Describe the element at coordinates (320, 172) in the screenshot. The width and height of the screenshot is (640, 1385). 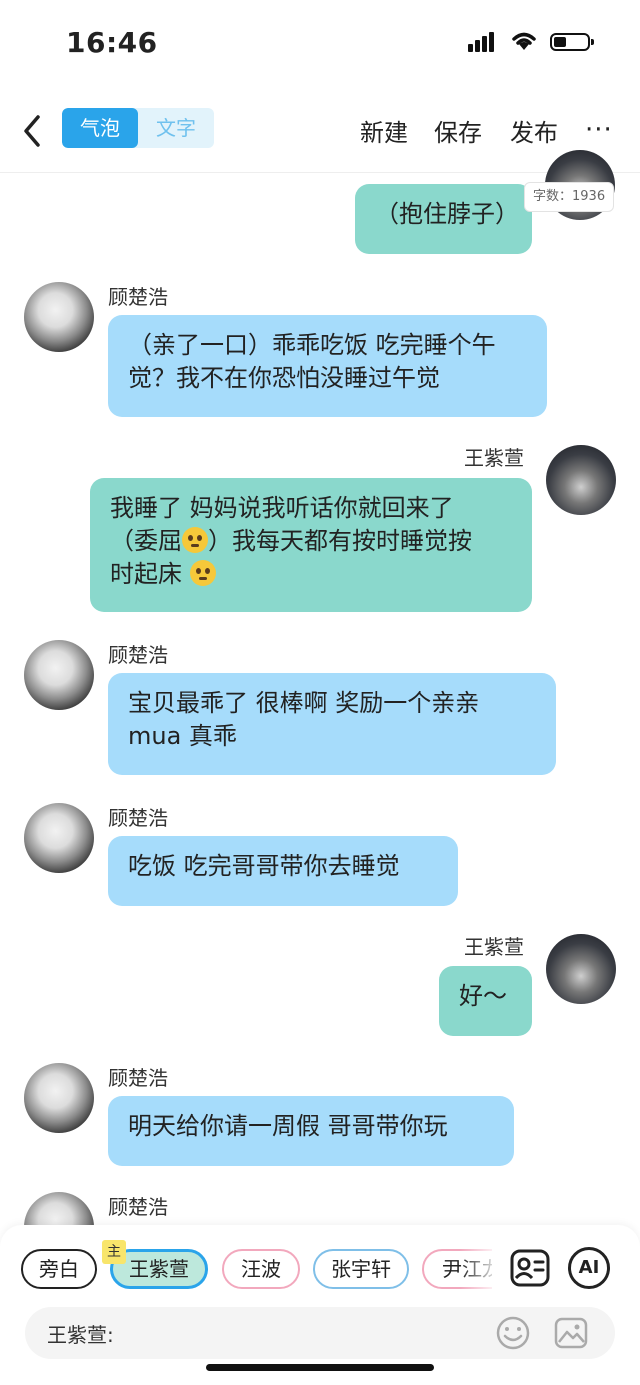
I see `divider` at that location.